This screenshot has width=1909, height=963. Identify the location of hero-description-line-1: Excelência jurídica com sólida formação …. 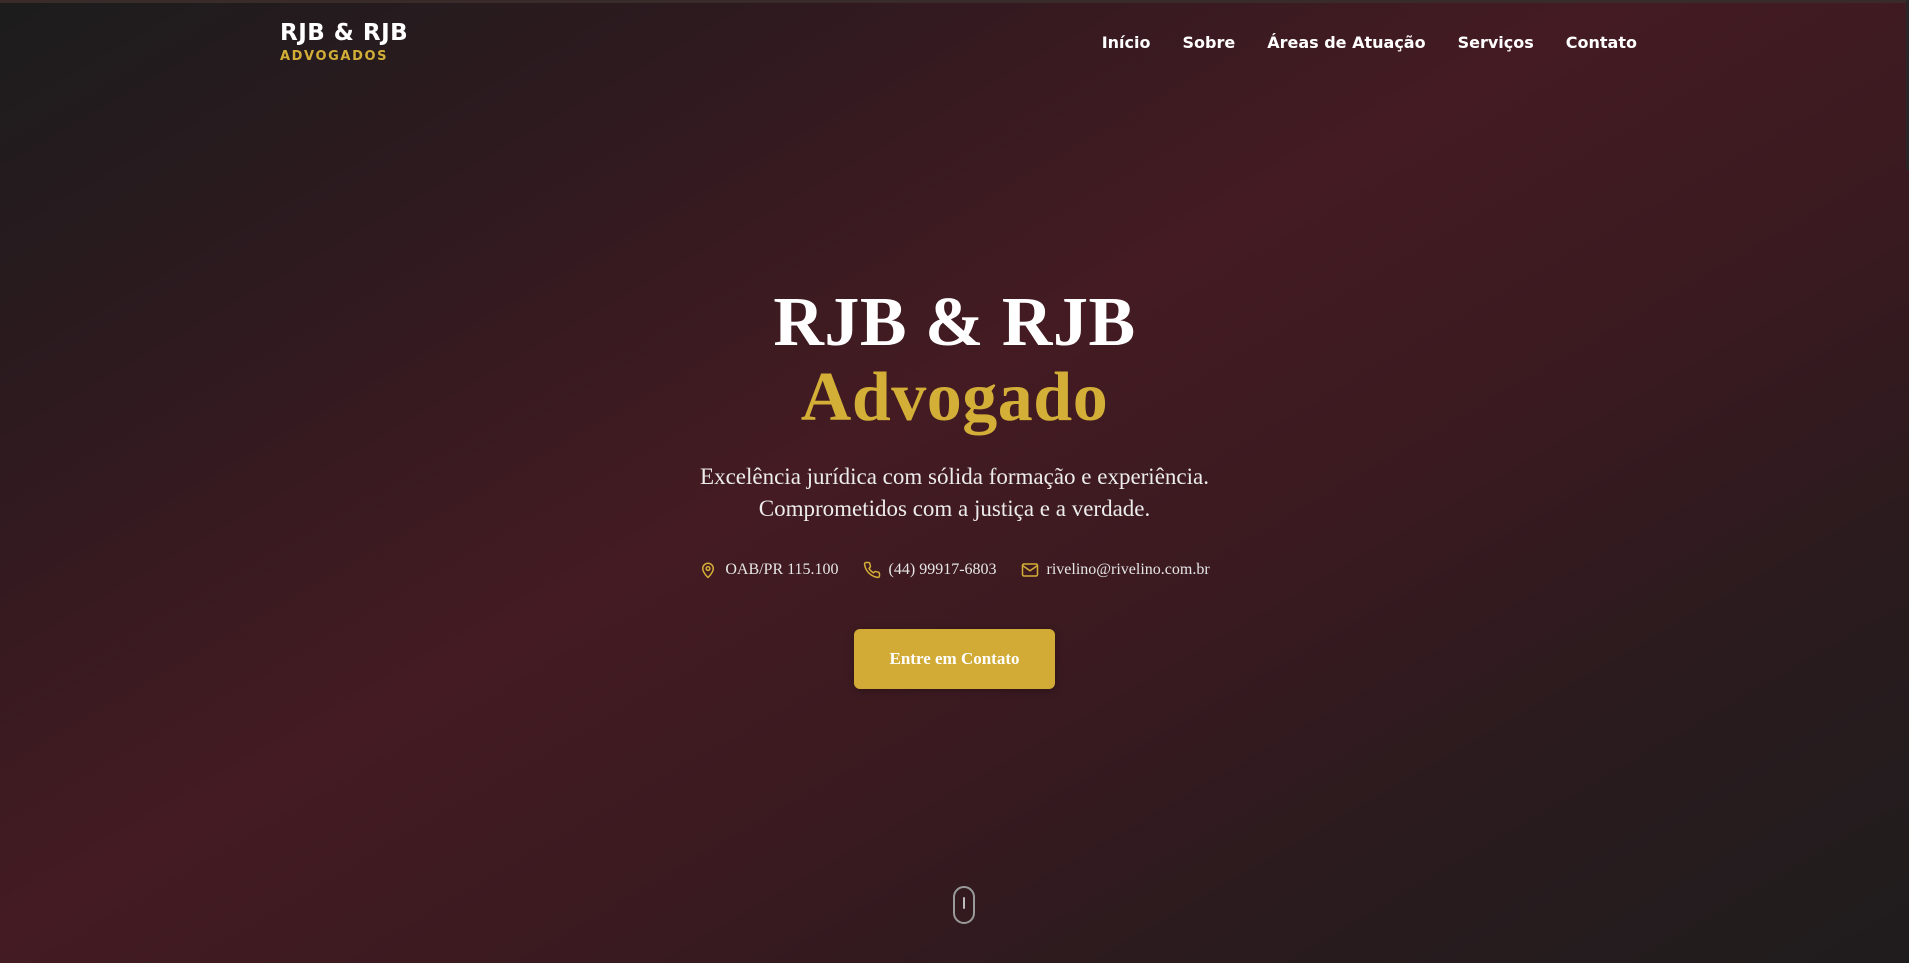
(954, 476).